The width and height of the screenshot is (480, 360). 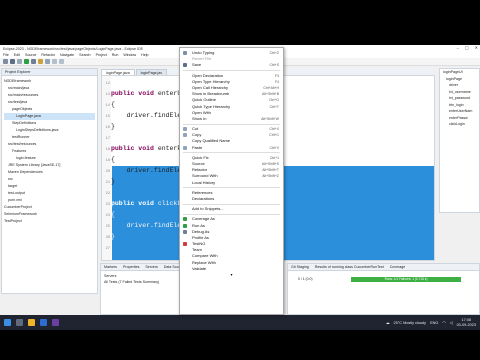 I want to click on code-token: public void, so click(x=134, y=93).